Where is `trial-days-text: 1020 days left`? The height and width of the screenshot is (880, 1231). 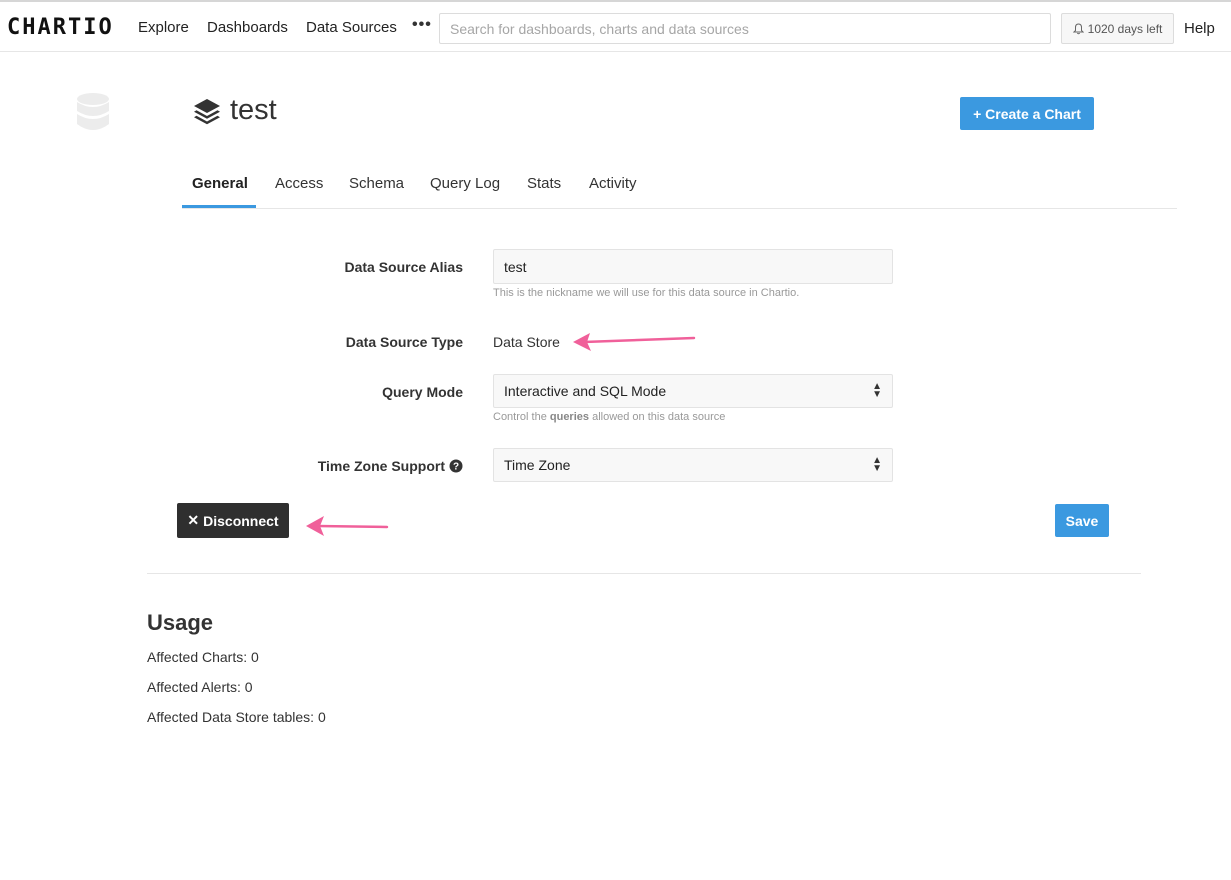
trial-days-text: 1020 days left is located at coordinates (1125, 28).